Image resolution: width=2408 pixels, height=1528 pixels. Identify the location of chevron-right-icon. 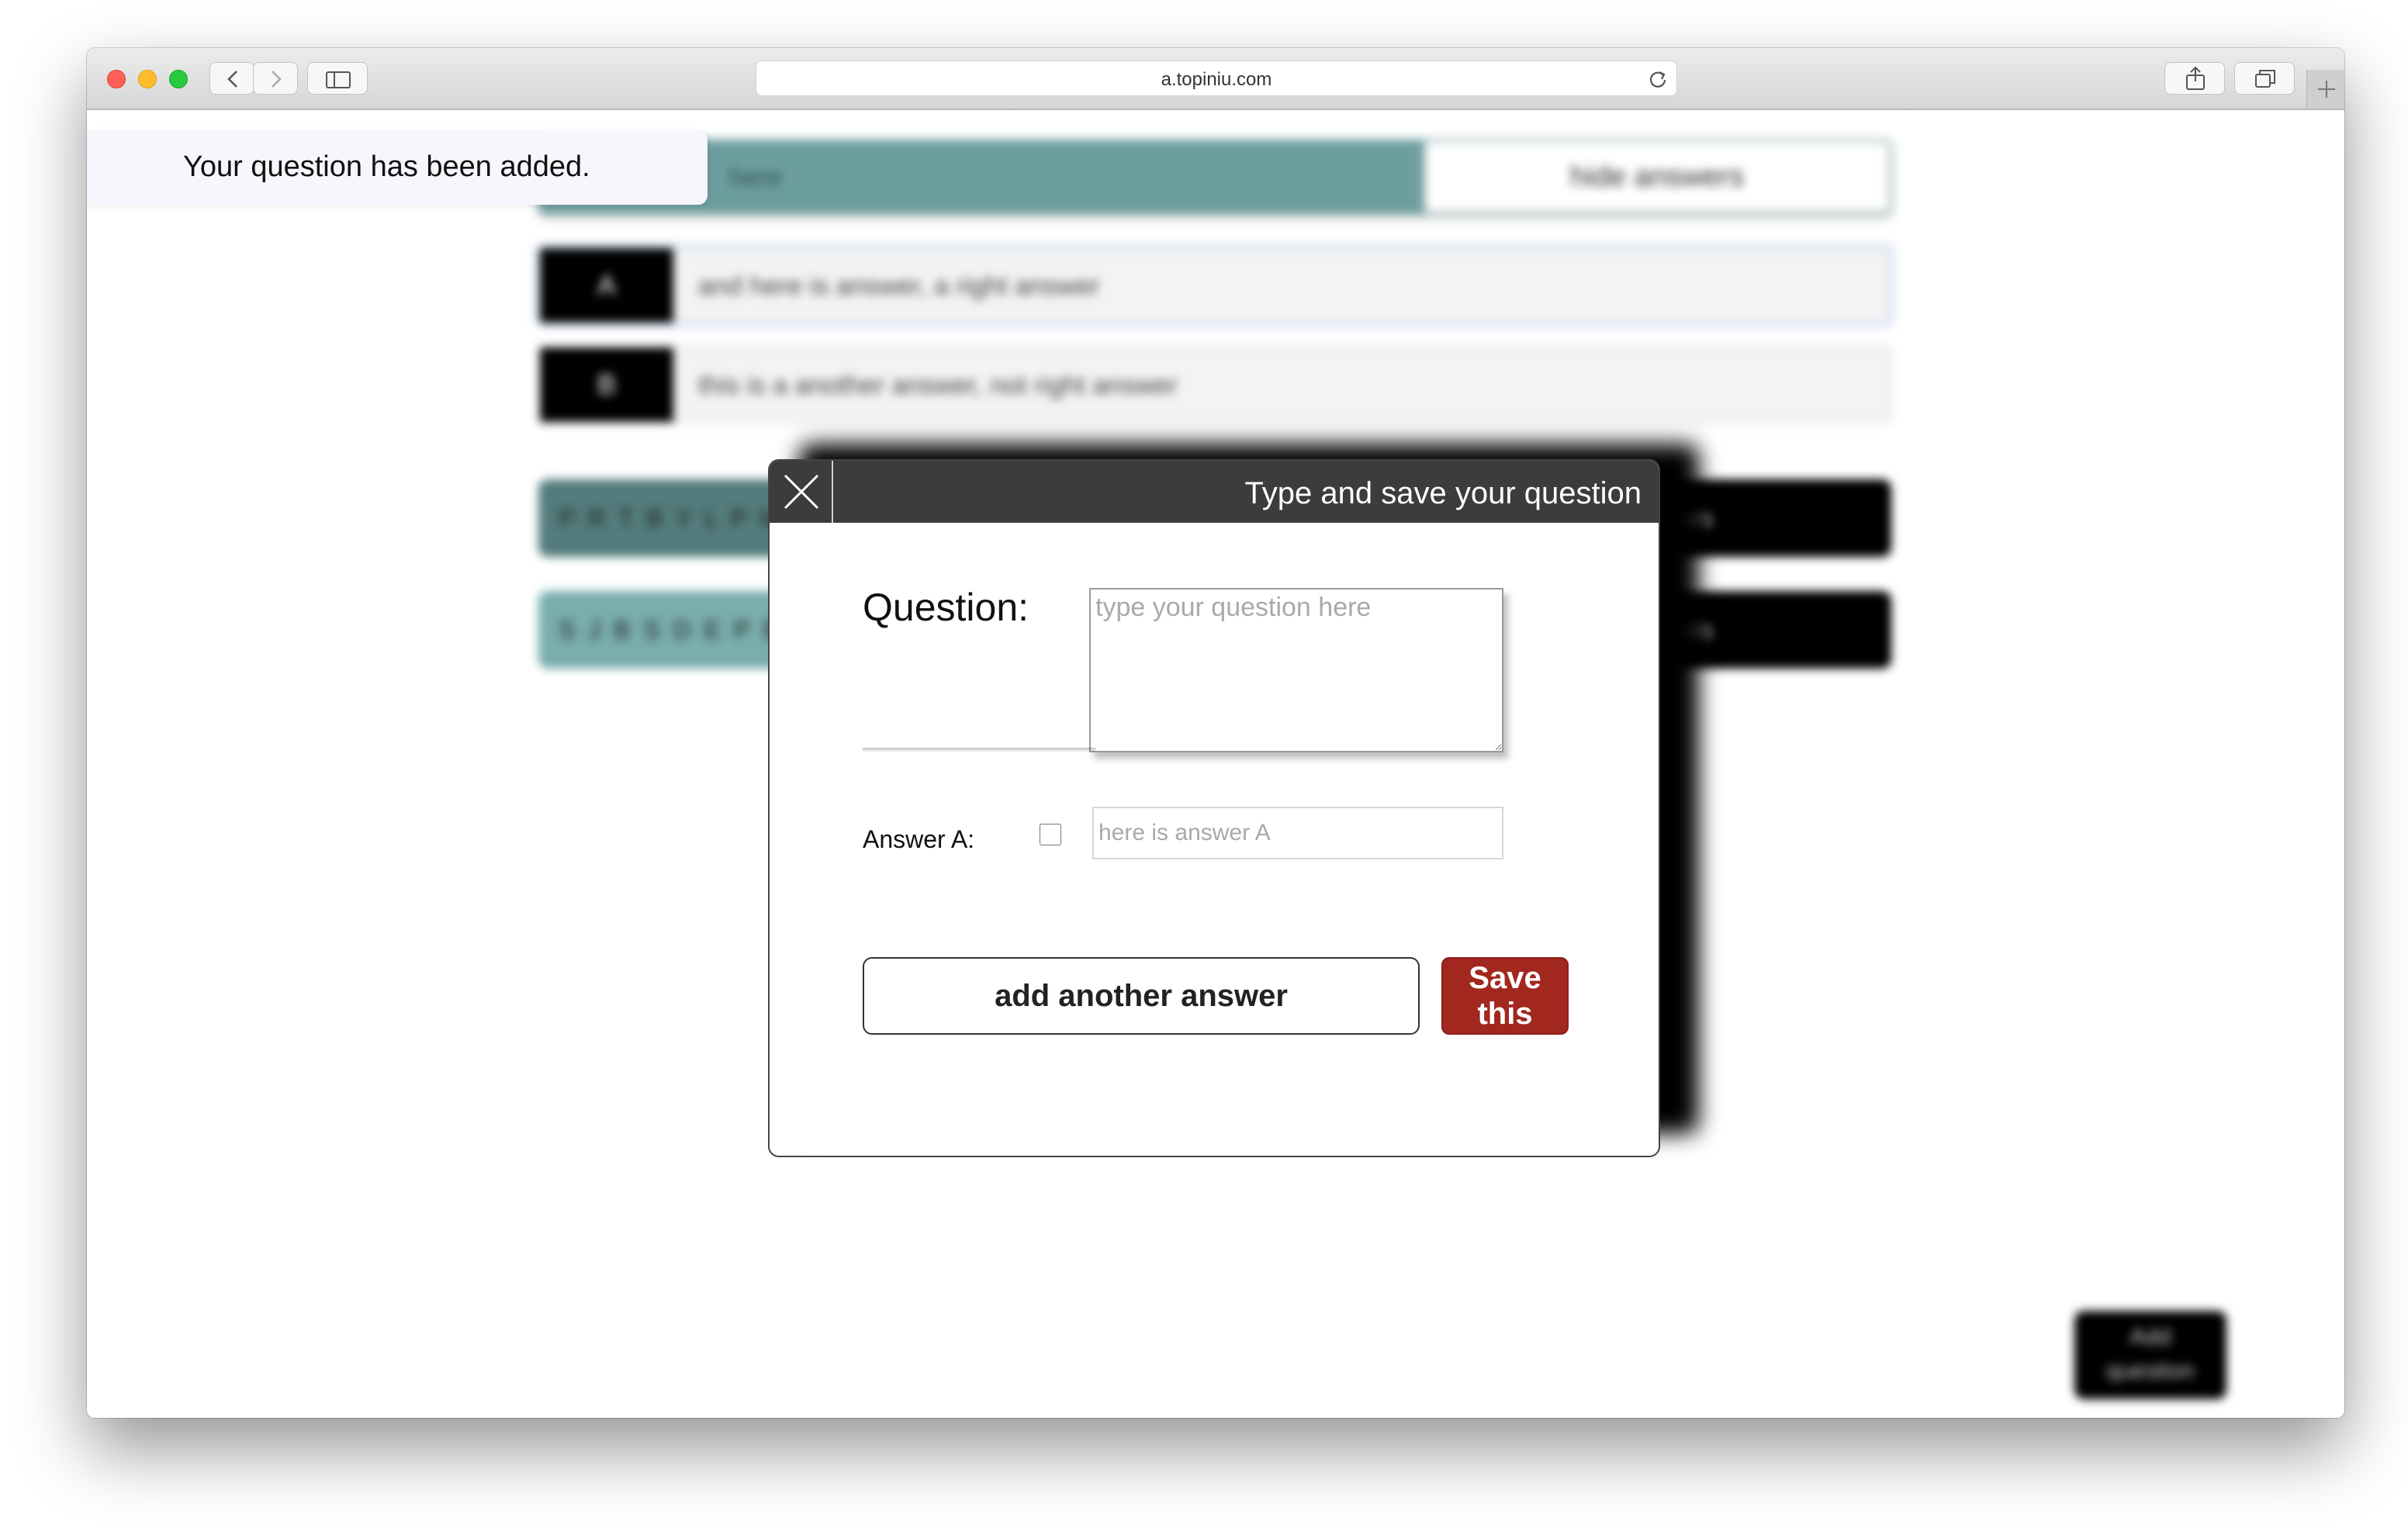
(277, 79).